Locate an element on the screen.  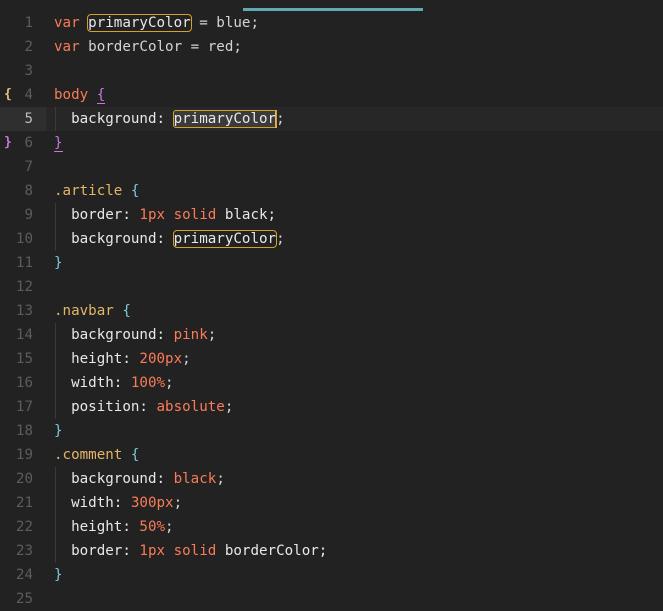
code-line: 3 is located at coordinates (331, 71).